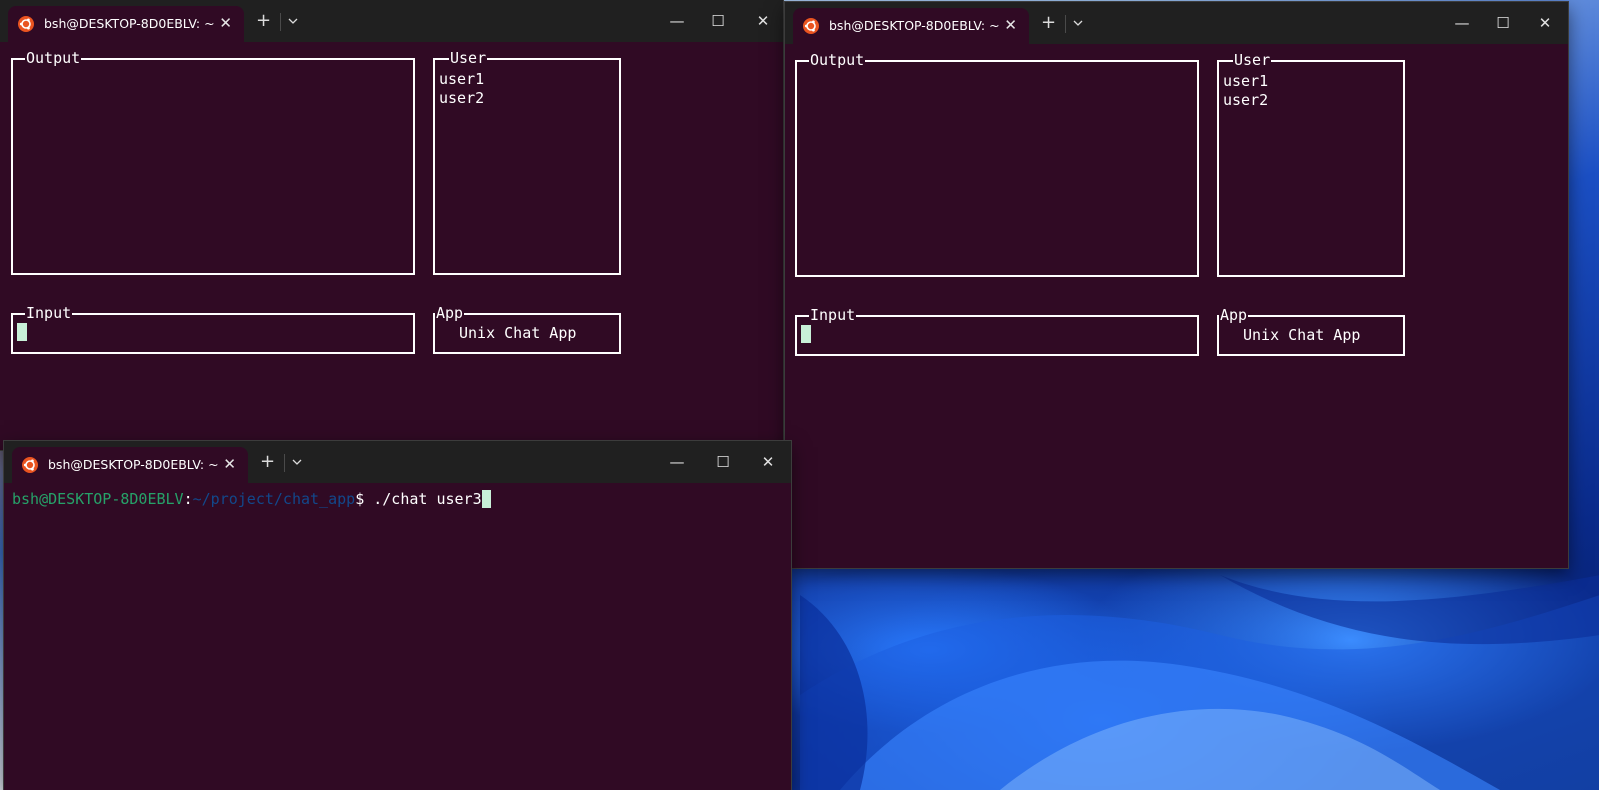 Image resolution: width=1599 pixels, height=790 pixels. I want to click on wallpaper-bloom, so click(1199, 682).